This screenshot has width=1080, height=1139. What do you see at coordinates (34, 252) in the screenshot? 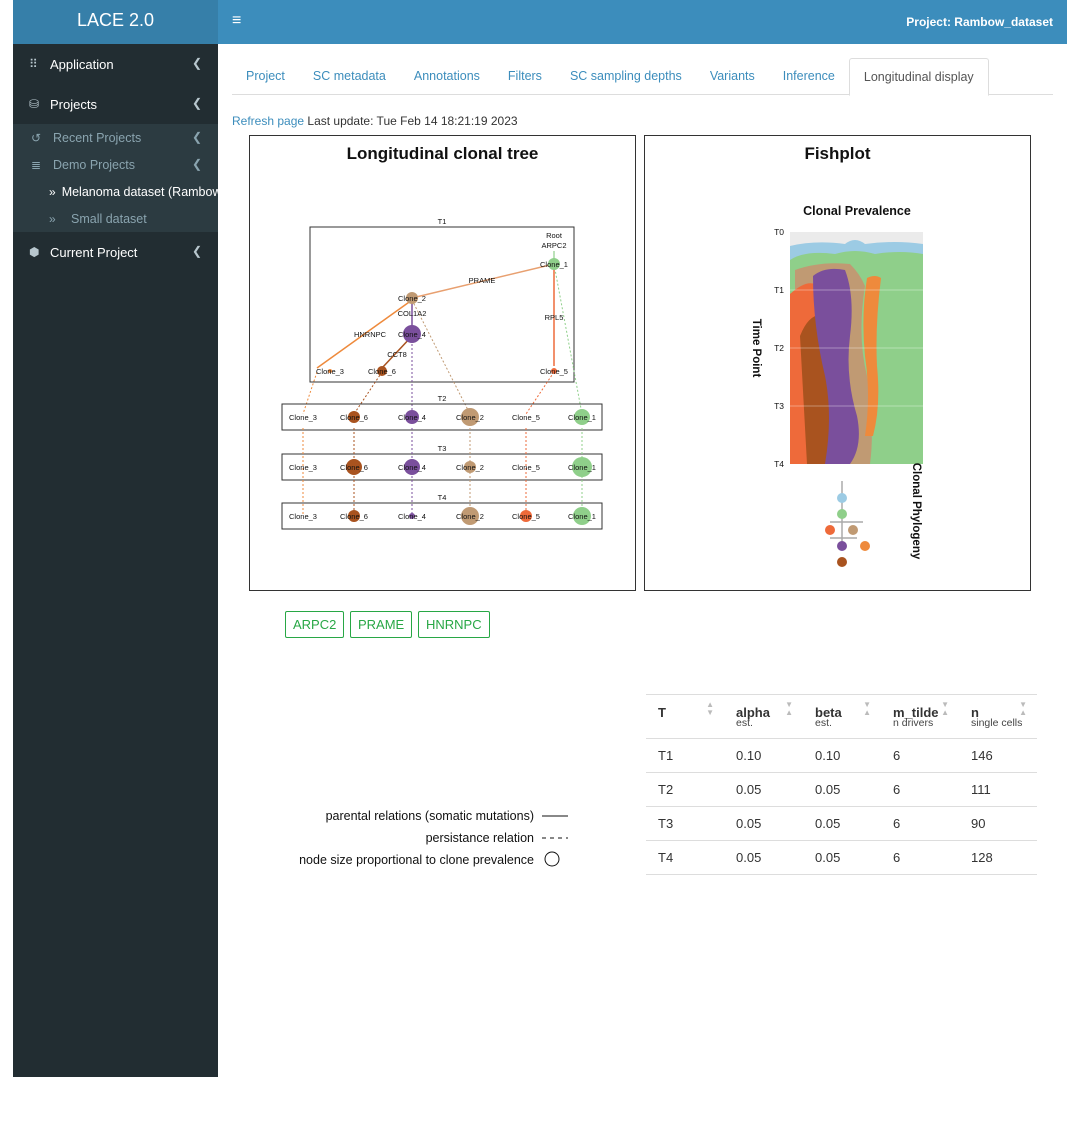
I see `cube-icon: ⬢` at bounding box center [34, 252].